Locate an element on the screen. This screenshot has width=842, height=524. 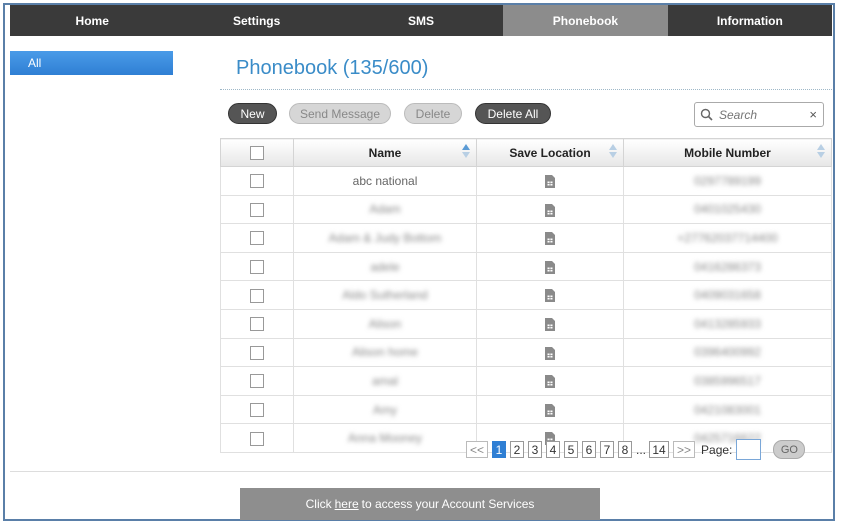
mobile-column-header: Mobile Number is located at coordinates (727, 152).